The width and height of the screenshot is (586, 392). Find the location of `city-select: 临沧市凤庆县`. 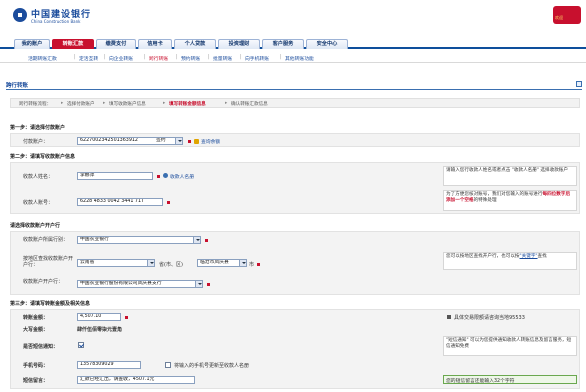

city-select: 临沧市凤庆县 is located at coordinates (222, 263).